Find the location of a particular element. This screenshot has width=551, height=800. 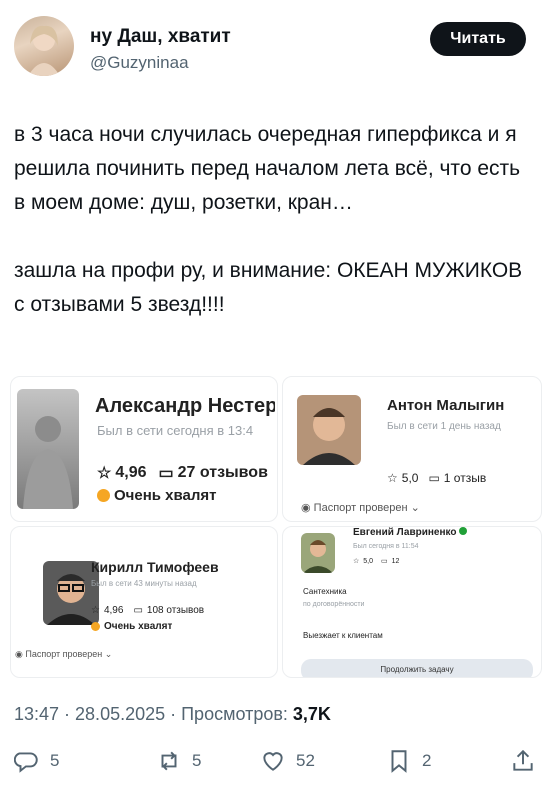

bookmark-count: 2 is located at coordinates (427, 760).